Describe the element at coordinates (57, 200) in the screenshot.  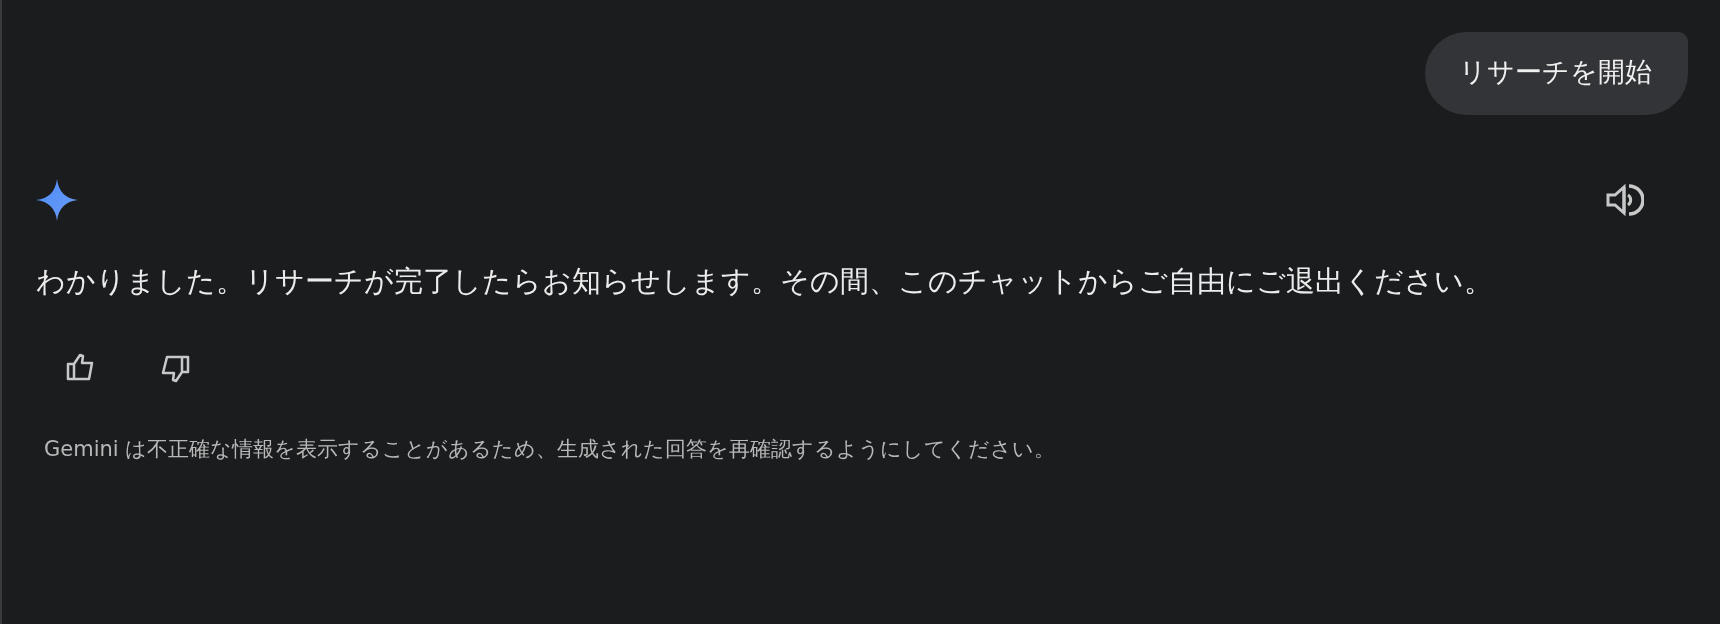
I see `sparkle-icon` at that location.